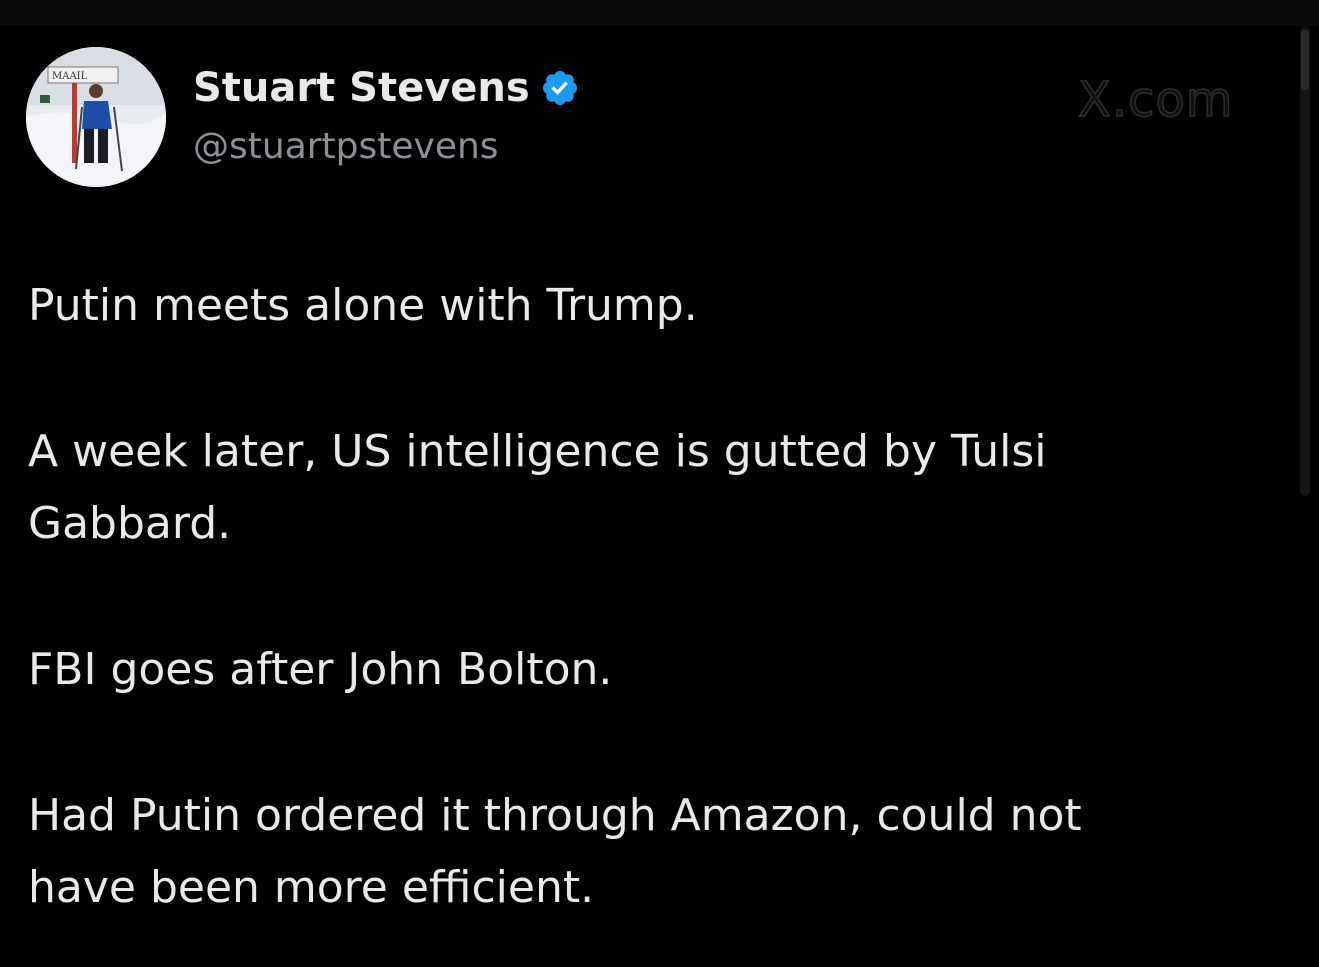 This screenshot has width=1319, height=967. Describe the element at coordinates (363, 305) in the screenshot. I see `tweet-paragraph: Putin meets alone with Trump.` at that location.